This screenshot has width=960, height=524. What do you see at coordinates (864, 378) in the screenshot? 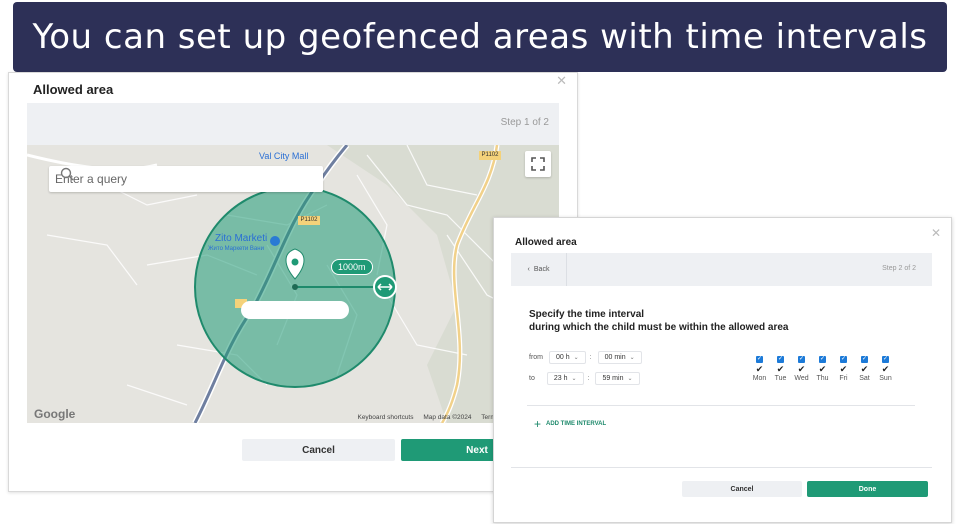
I see `day-label: Sat` at bounding box center [864, 378].